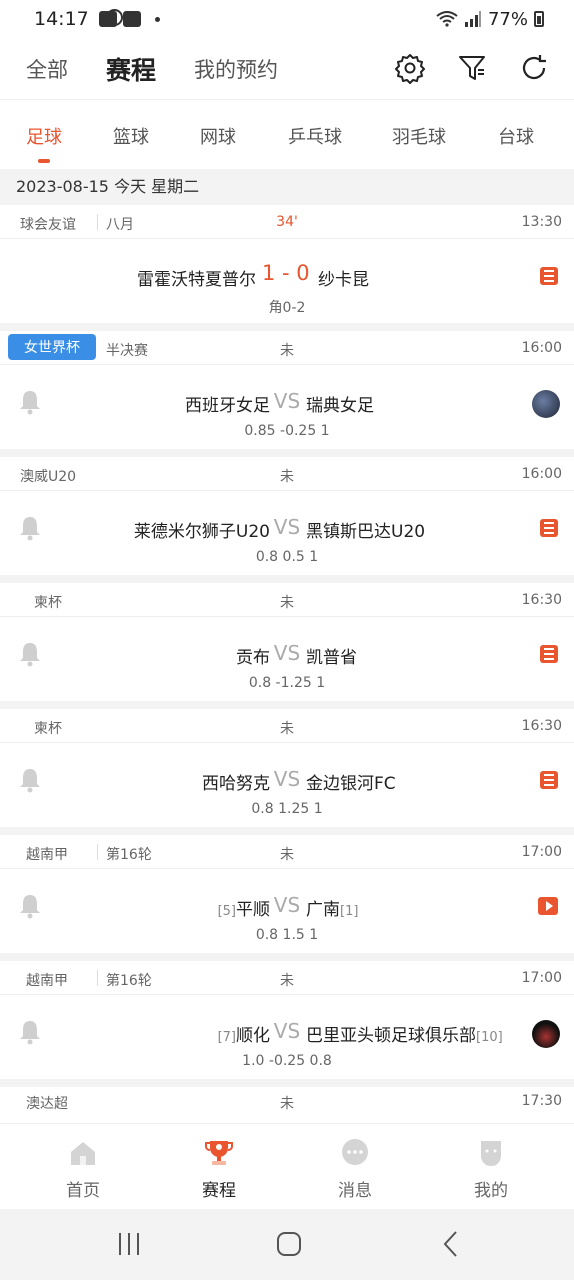 The height and width of the screenshot is (1280, 574). I want to click on battery-icon, so click(539, 19).